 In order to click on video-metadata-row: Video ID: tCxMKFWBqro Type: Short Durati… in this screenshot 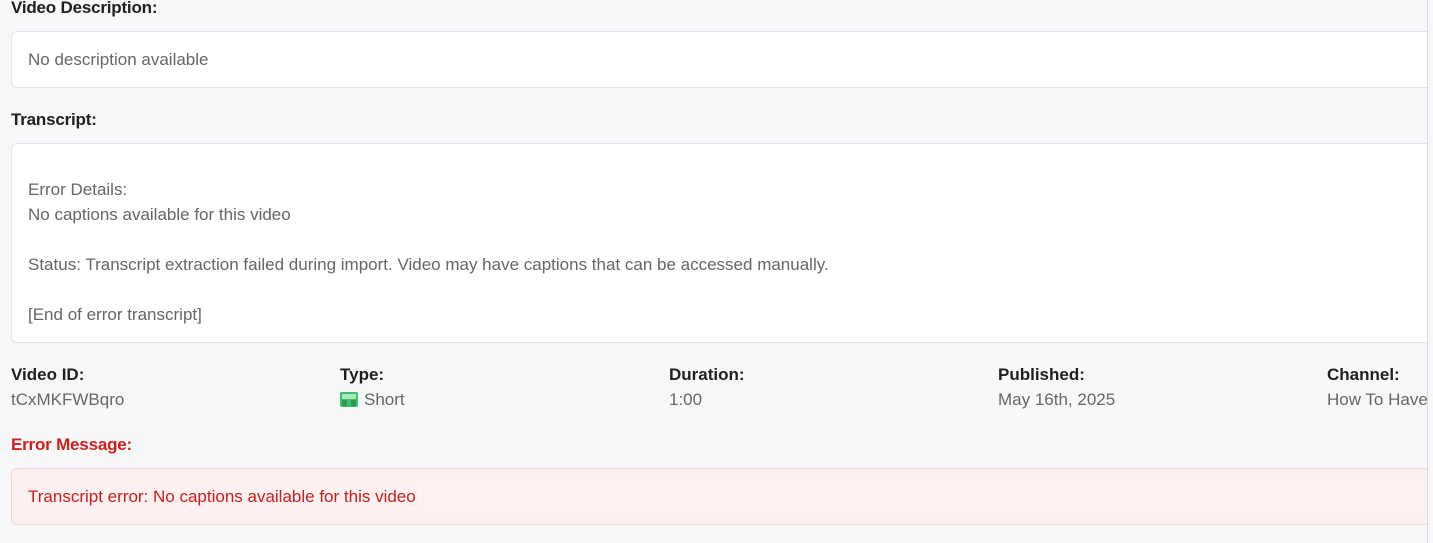, I will do `click(721, 389)`.